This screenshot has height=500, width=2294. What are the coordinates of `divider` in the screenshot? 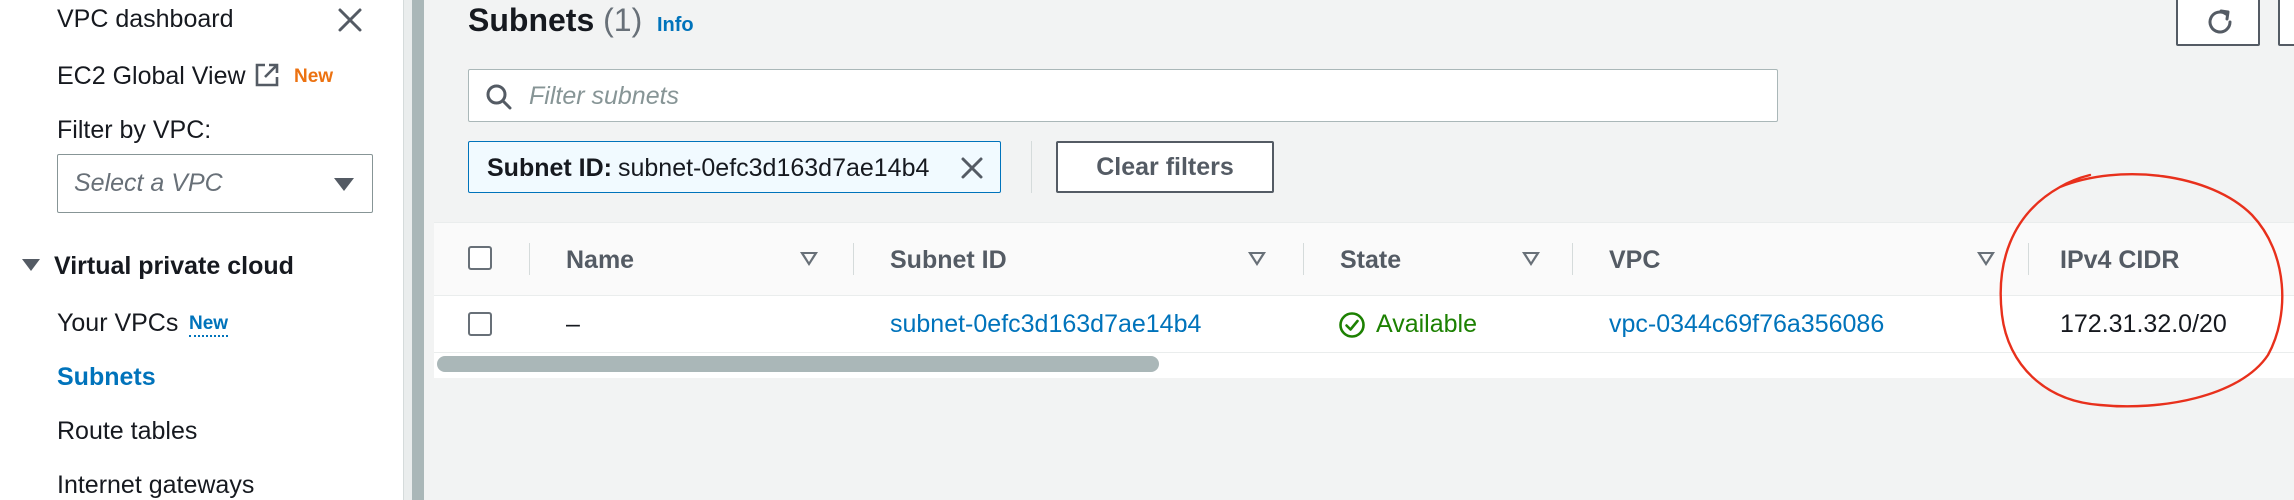 It's located at (1031, 167).